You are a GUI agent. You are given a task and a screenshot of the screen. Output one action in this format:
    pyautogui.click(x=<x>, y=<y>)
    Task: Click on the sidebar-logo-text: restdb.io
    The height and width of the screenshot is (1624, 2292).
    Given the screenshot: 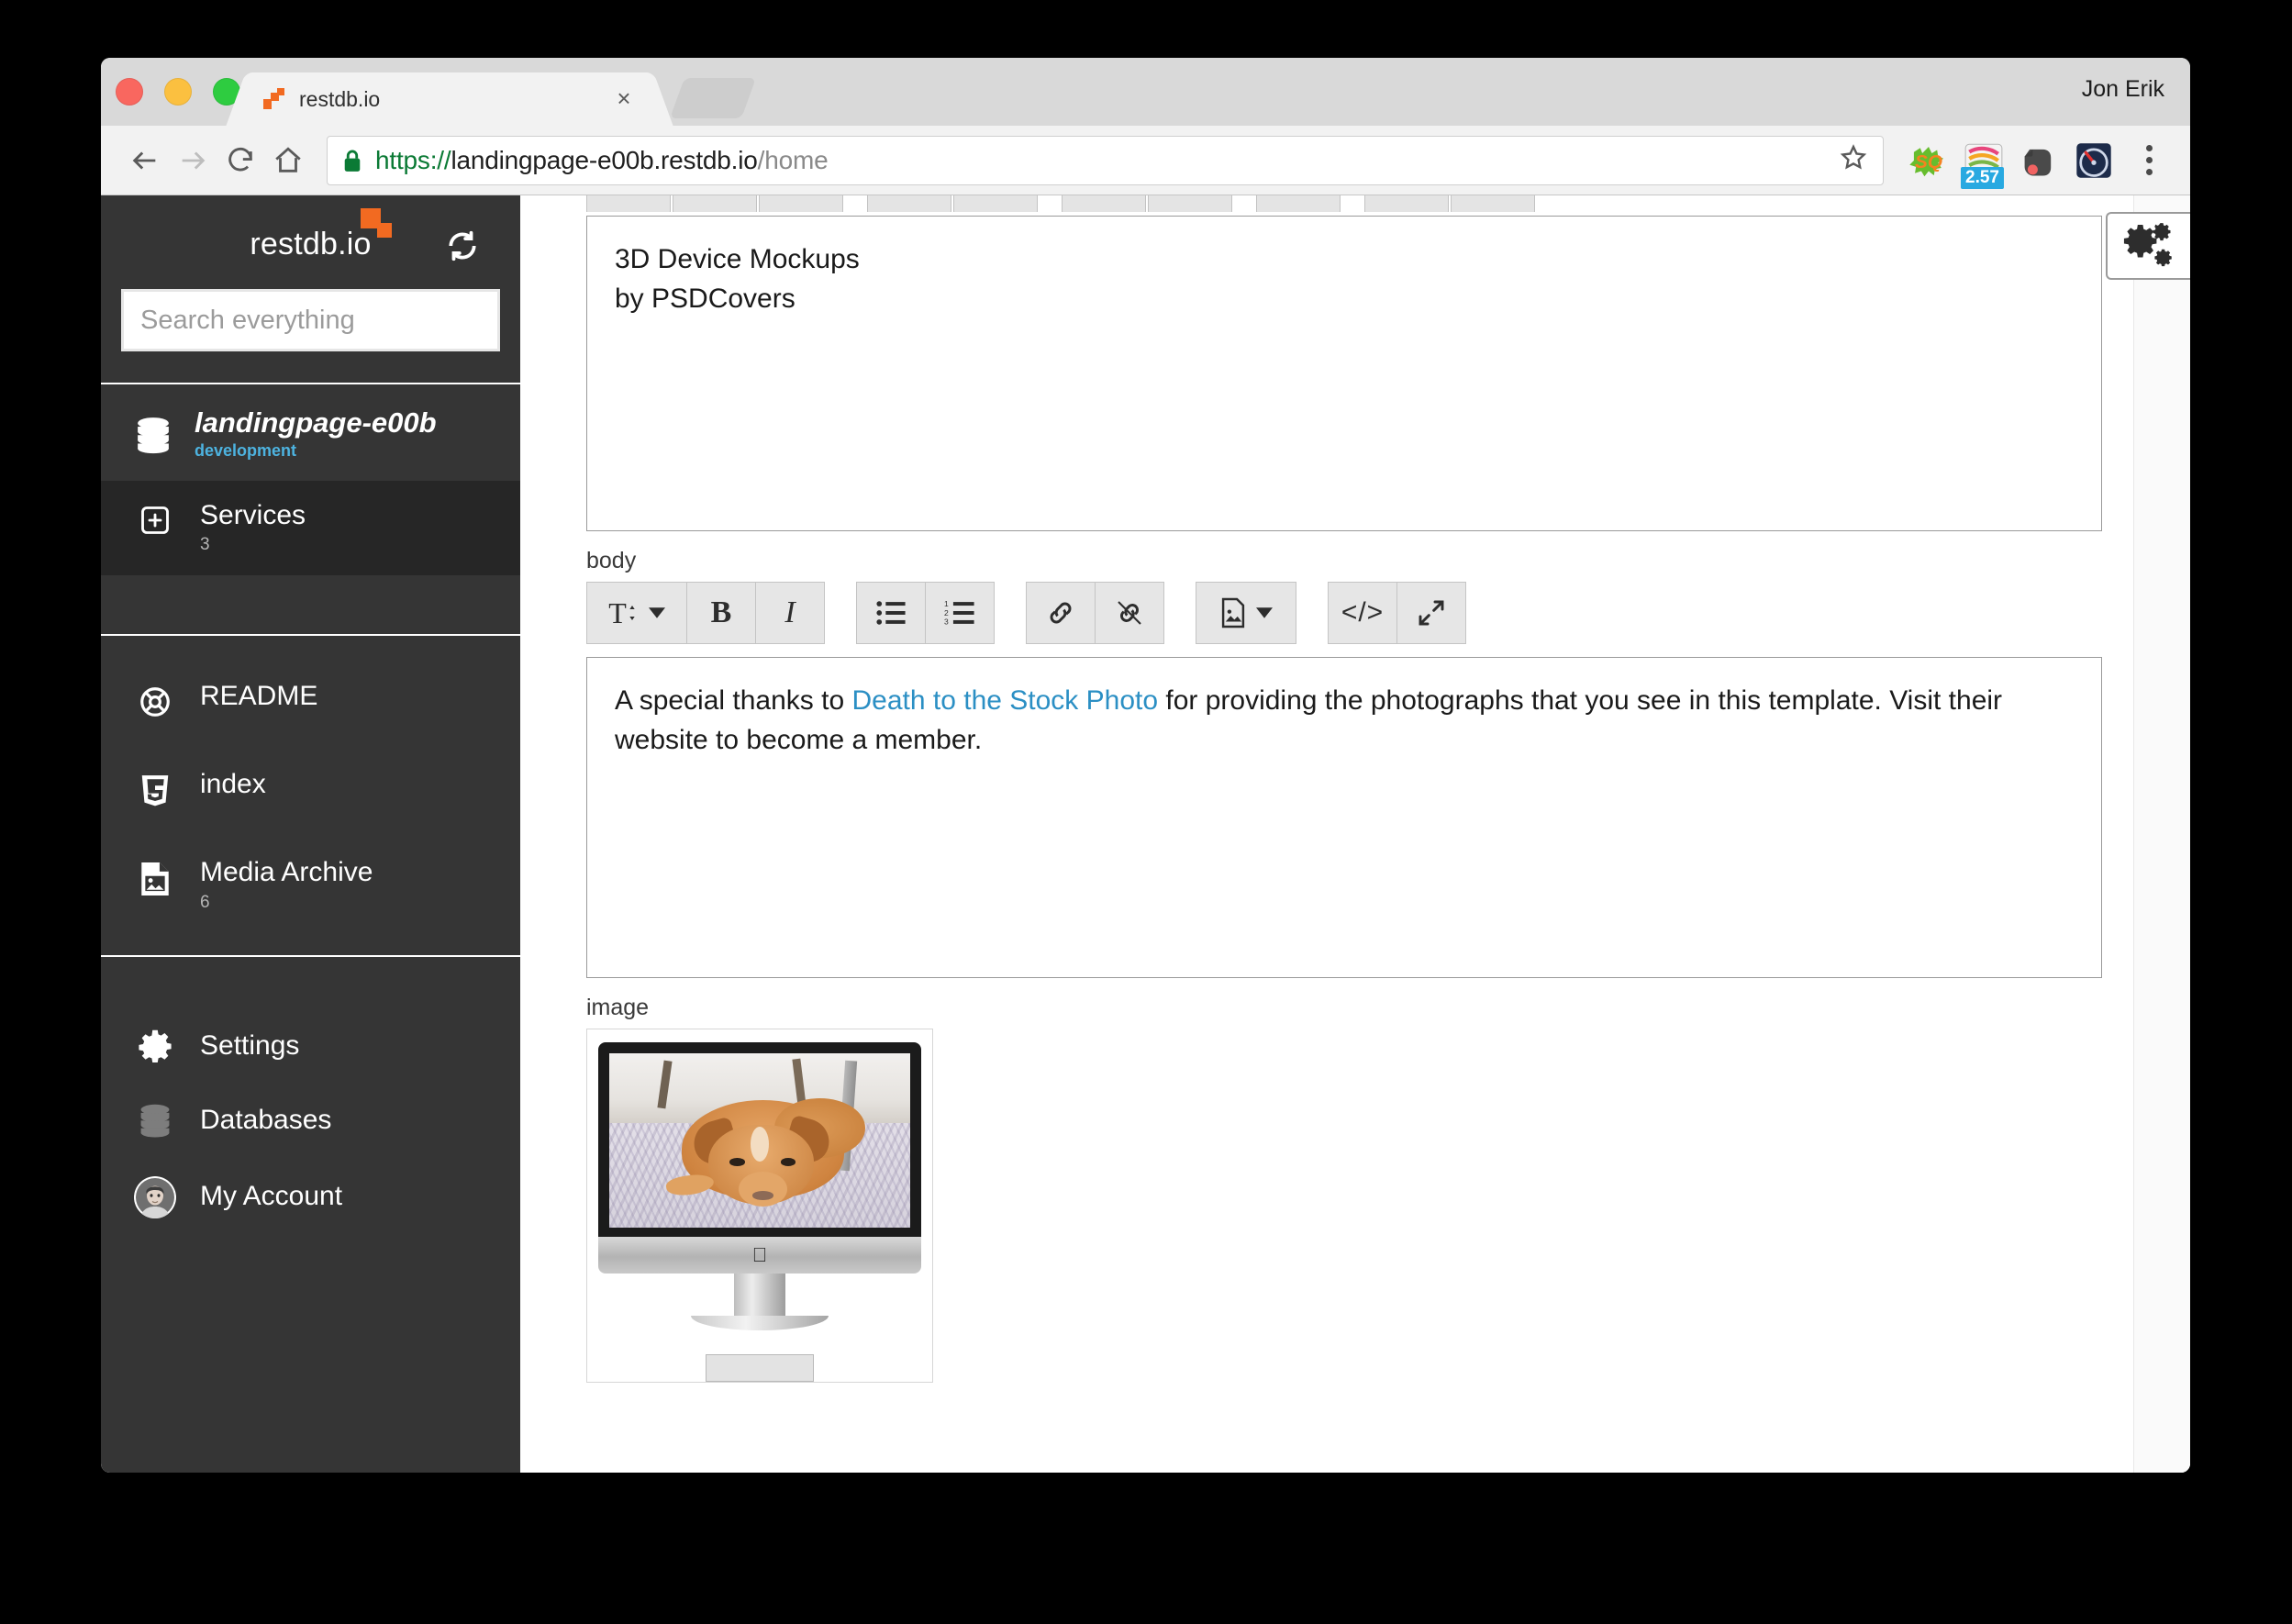 What is the action you would take?
    pyautogui.click(x=311, y=243)
    